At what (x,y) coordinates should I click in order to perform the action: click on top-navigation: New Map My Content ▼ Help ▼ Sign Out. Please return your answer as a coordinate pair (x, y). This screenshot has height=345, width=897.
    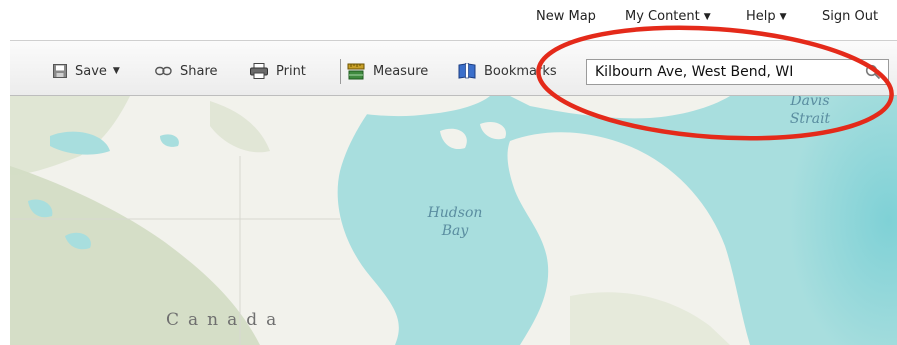
    Looking at the image, I should click on (448, 19).